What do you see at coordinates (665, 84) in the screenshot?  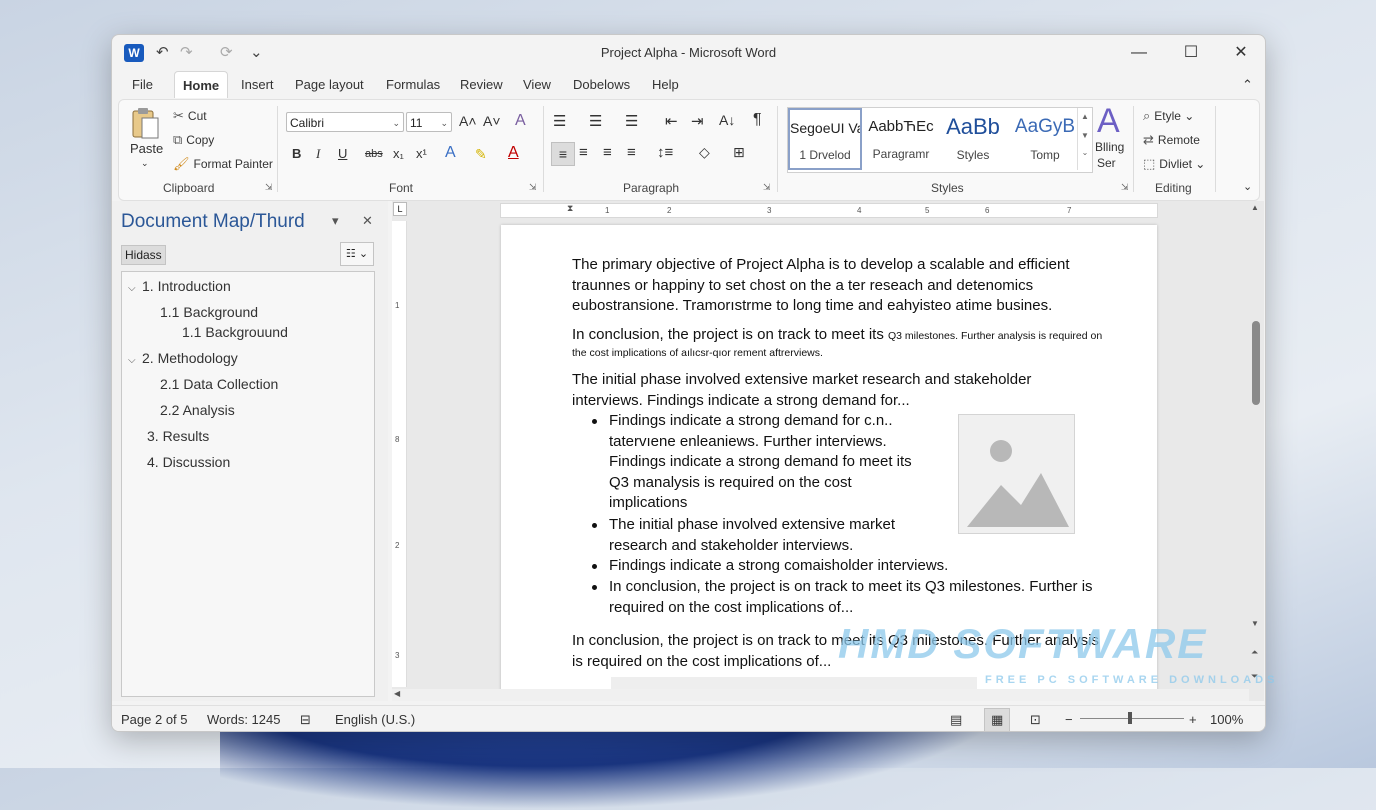 I see `tab-help: Help` at bounding box center [665, 84].